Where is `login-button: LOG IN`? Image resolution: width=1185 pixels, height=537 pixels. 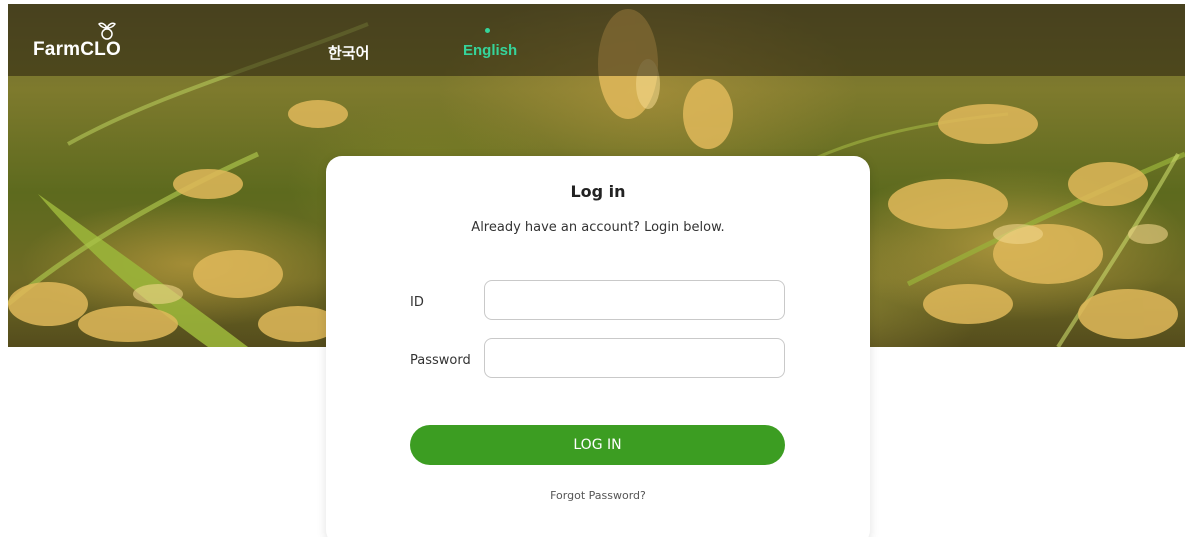
login-button: LOG IN is located at coordinates (597, 445).